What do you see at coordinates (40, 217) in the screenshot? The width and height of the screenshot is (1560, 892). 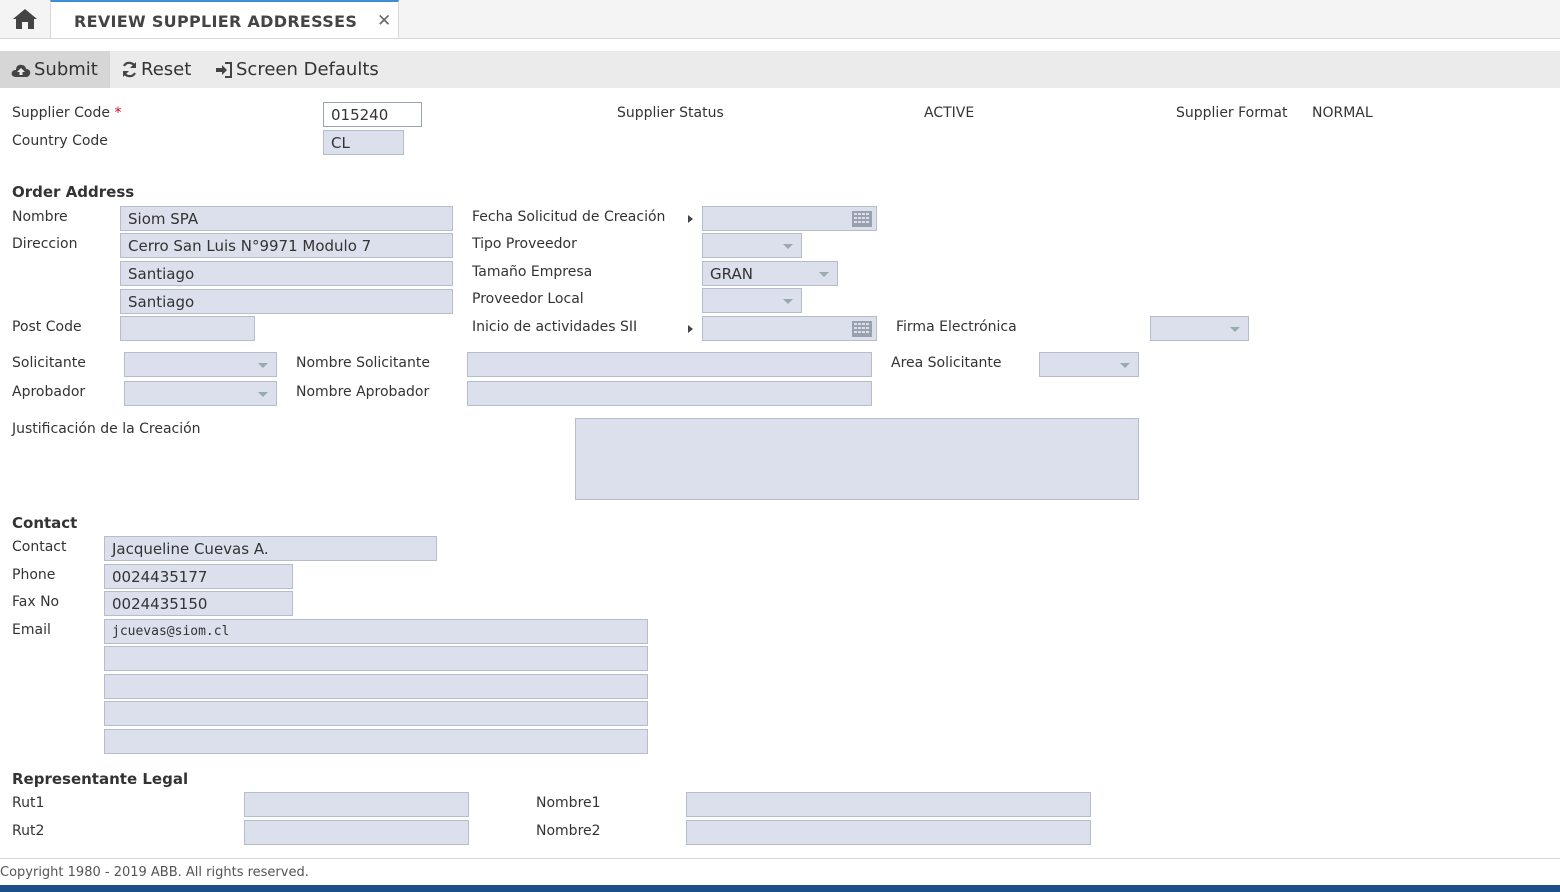 I see `nombre-label: Nombre` at bounding box center [40, 217].